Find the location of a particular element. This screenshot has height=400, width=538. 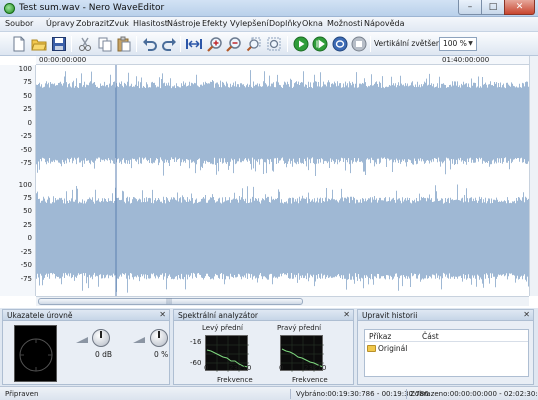

menu-nastroje: Nástroje is located at coordinates (183, 23).